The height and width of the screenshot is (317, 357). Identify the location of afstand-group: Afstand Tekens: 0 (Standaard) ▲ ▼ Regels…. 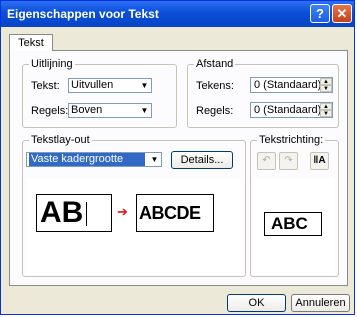
(263, 93).